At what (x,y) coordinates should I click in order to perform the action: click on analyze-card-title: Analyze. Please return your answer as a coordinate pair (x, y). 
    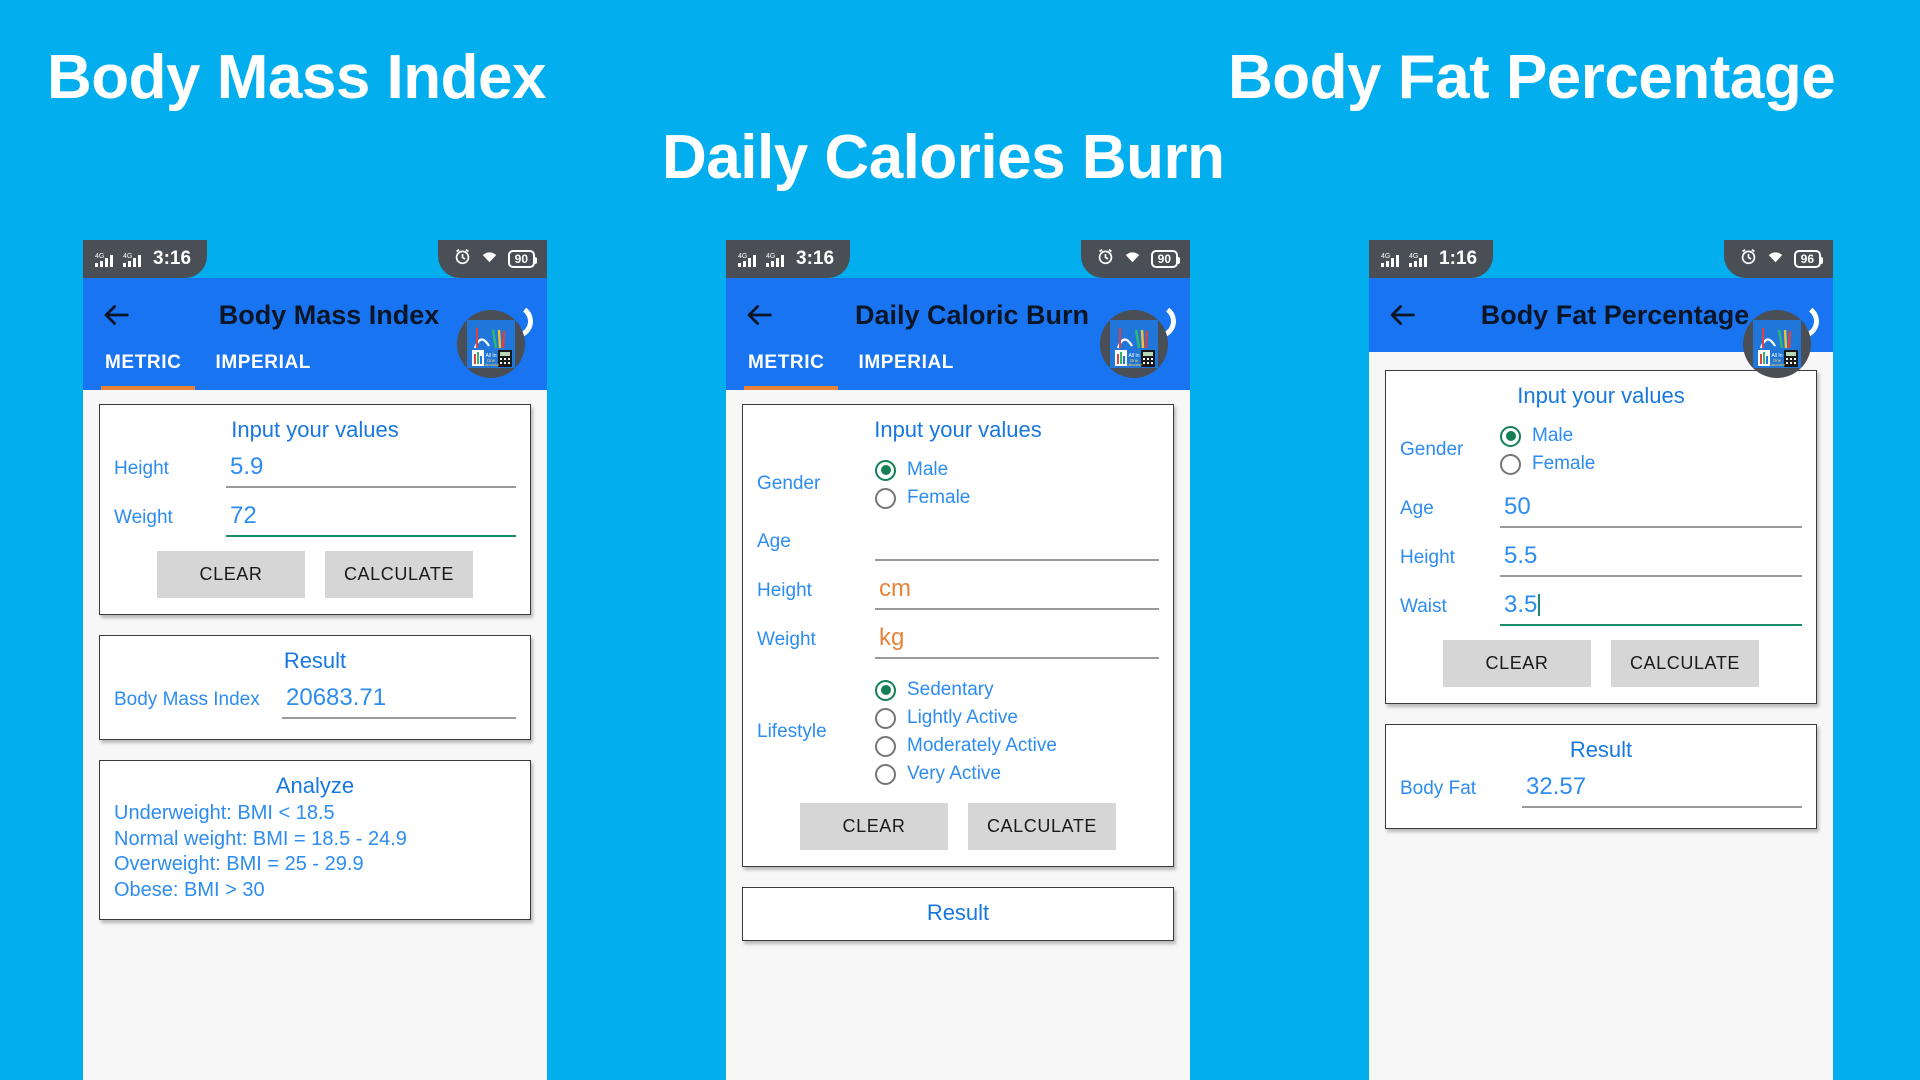
    Looking at the image, I should click on (315, 785).